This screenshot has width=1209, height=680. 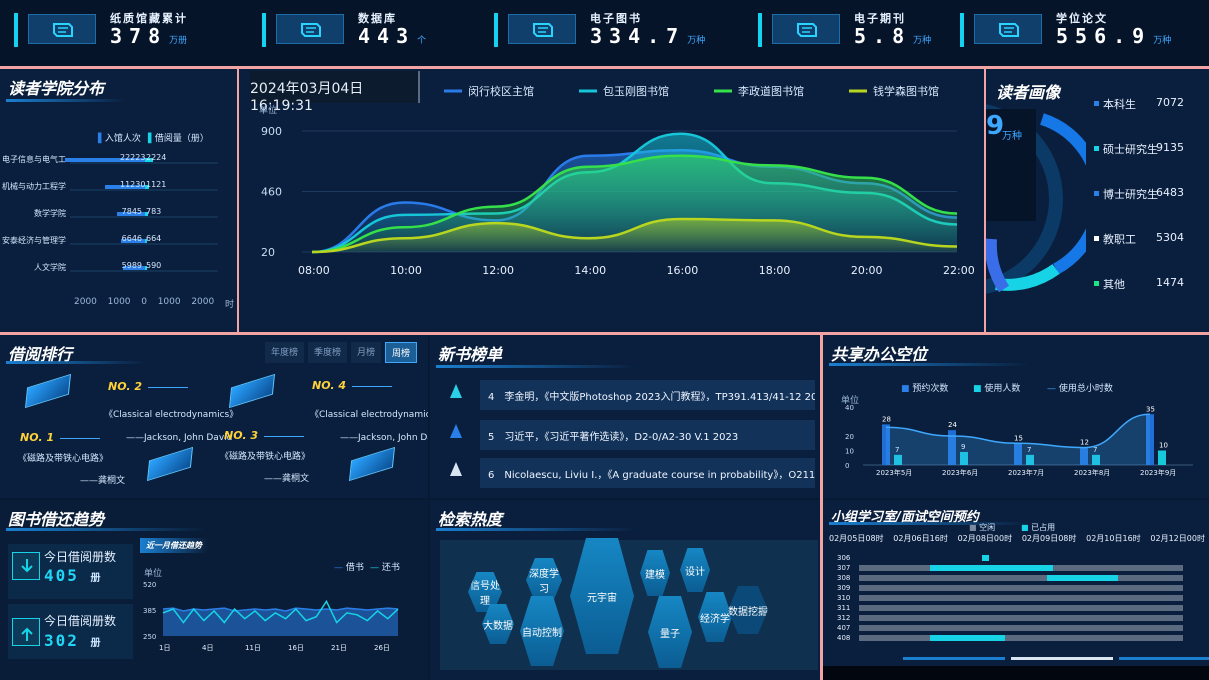 I want to click on reader-type: 博士研究生, so click(x=1130, y=194).